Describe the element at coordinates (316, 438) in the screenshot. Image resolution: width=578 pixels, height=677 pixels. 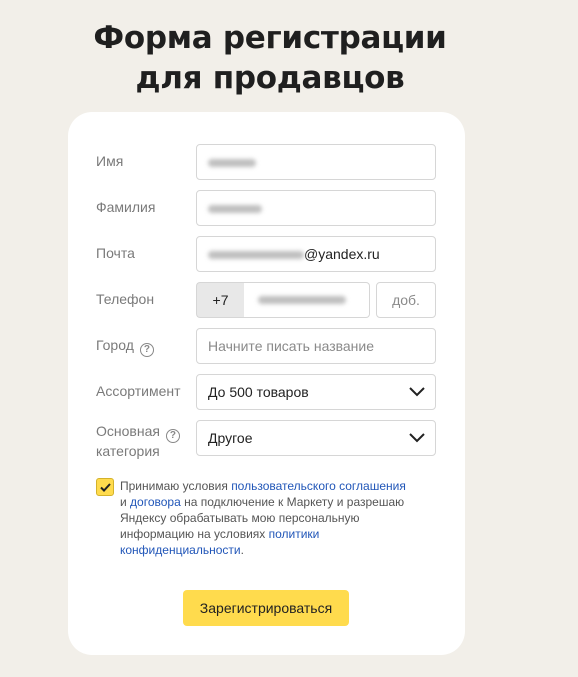
I see `category-select: Другое` at that location.